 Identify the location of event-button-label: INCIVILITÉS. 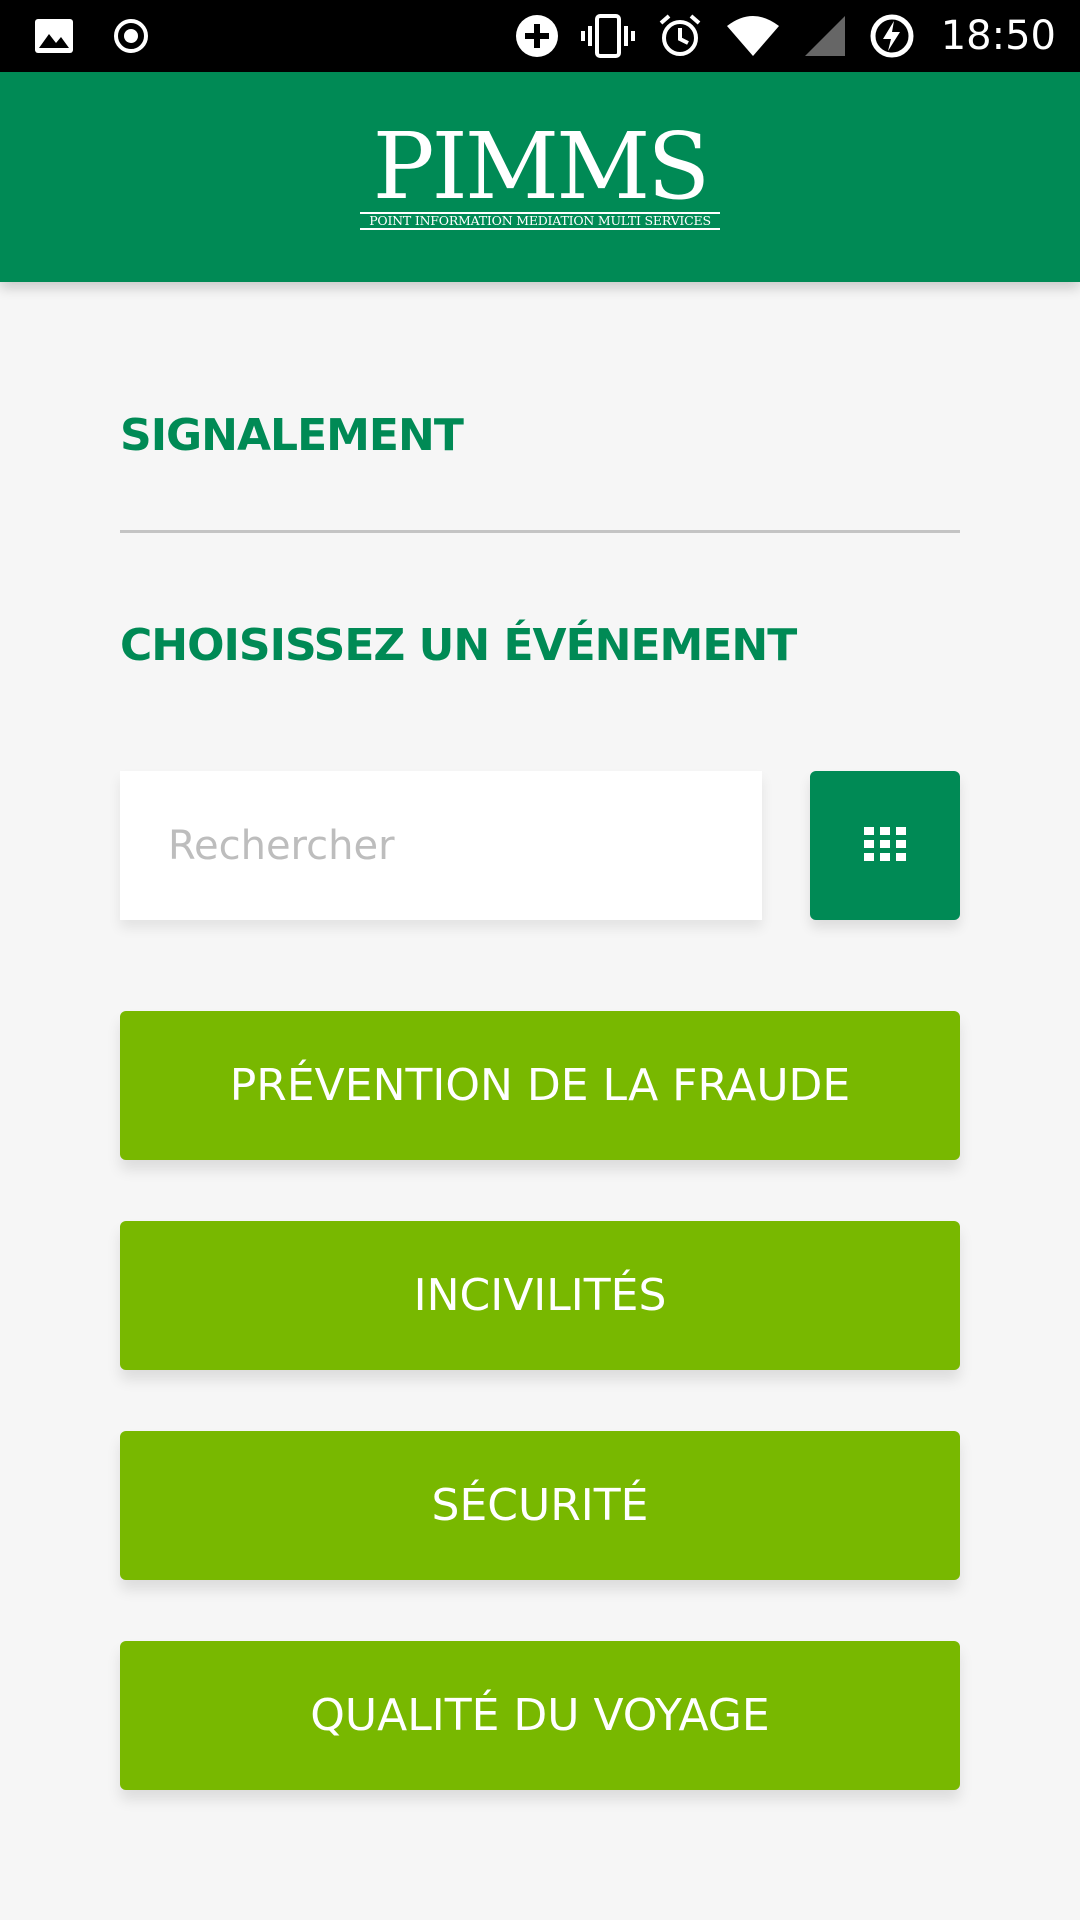
(540, 1295).